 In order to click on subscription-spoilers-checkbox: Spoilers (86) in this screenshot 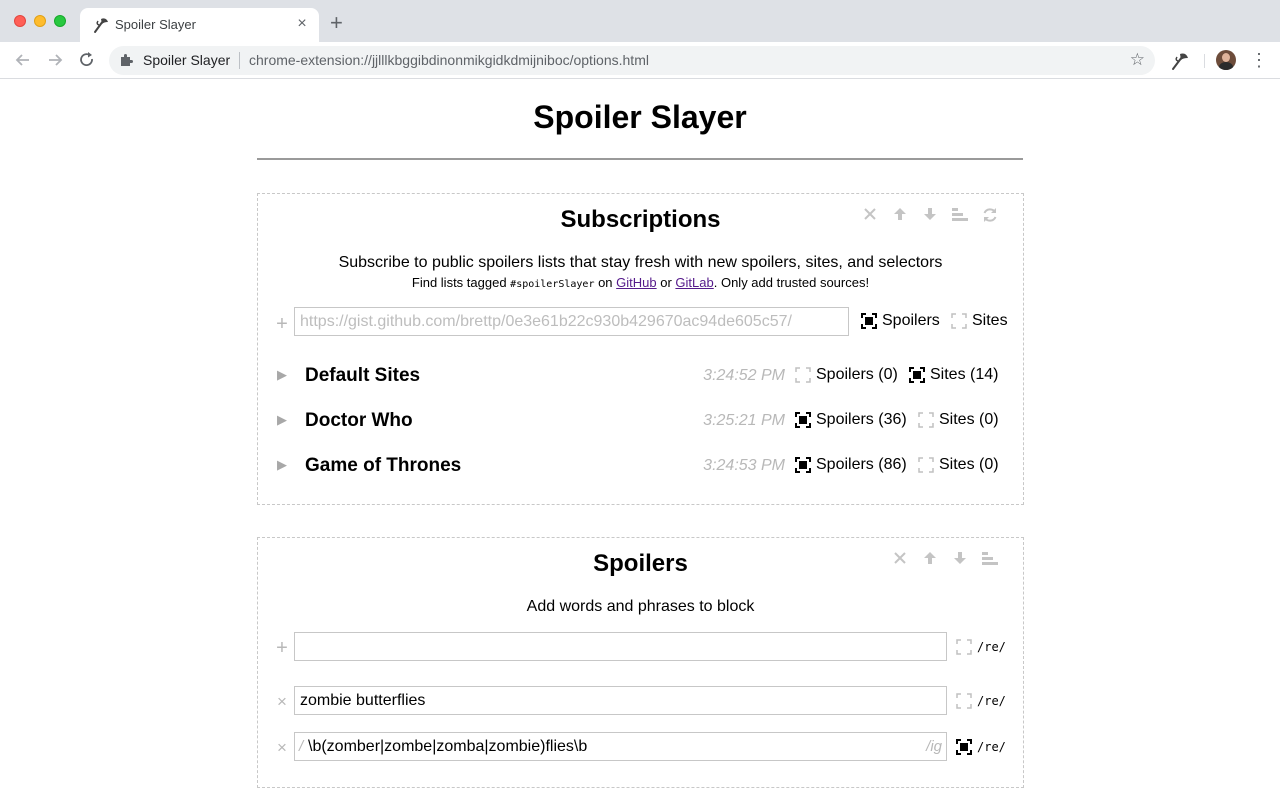, I will do `click(851, 465)`.